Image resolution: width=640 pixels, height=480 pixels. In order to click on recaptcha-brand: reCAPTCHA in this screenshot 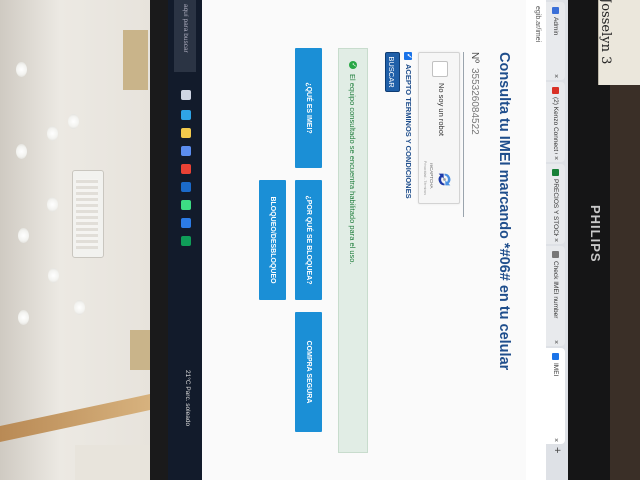, I will do `click(431, 176)`.